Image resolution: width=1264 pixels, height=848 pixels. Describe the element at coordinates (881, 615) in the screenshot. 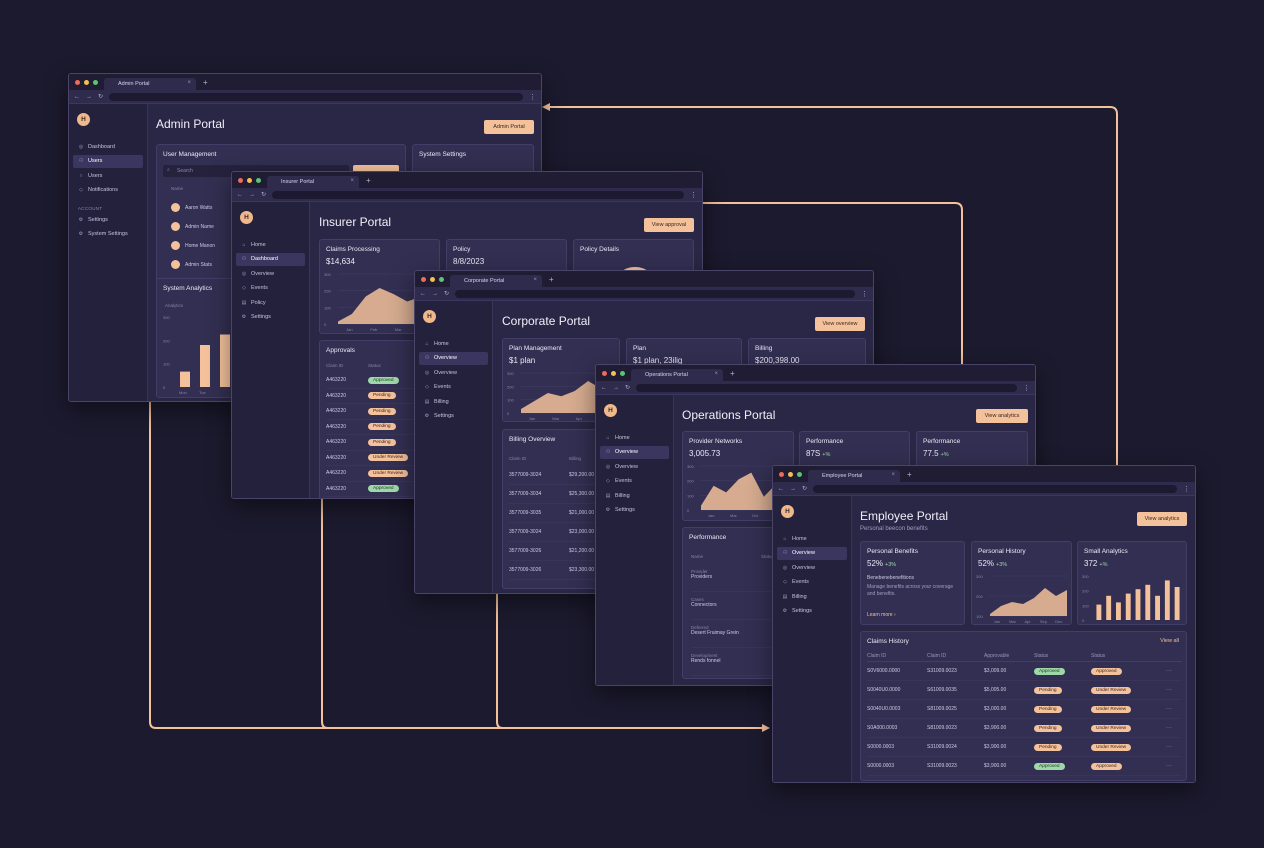

I see `learn-more-link: Learn more ›` at that location.